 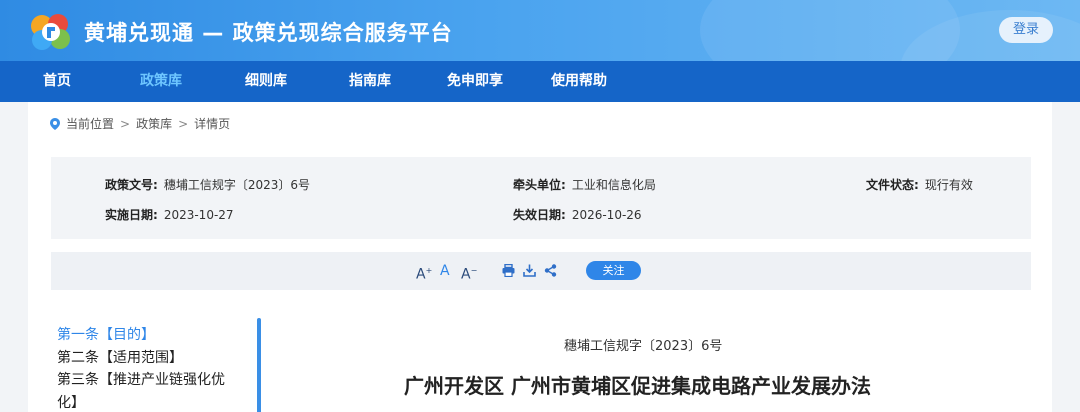 What do you see at coordinates (131, 215) in the screenshot?
I see `info-label: 实施日期:` at bounding box center [131, 215].